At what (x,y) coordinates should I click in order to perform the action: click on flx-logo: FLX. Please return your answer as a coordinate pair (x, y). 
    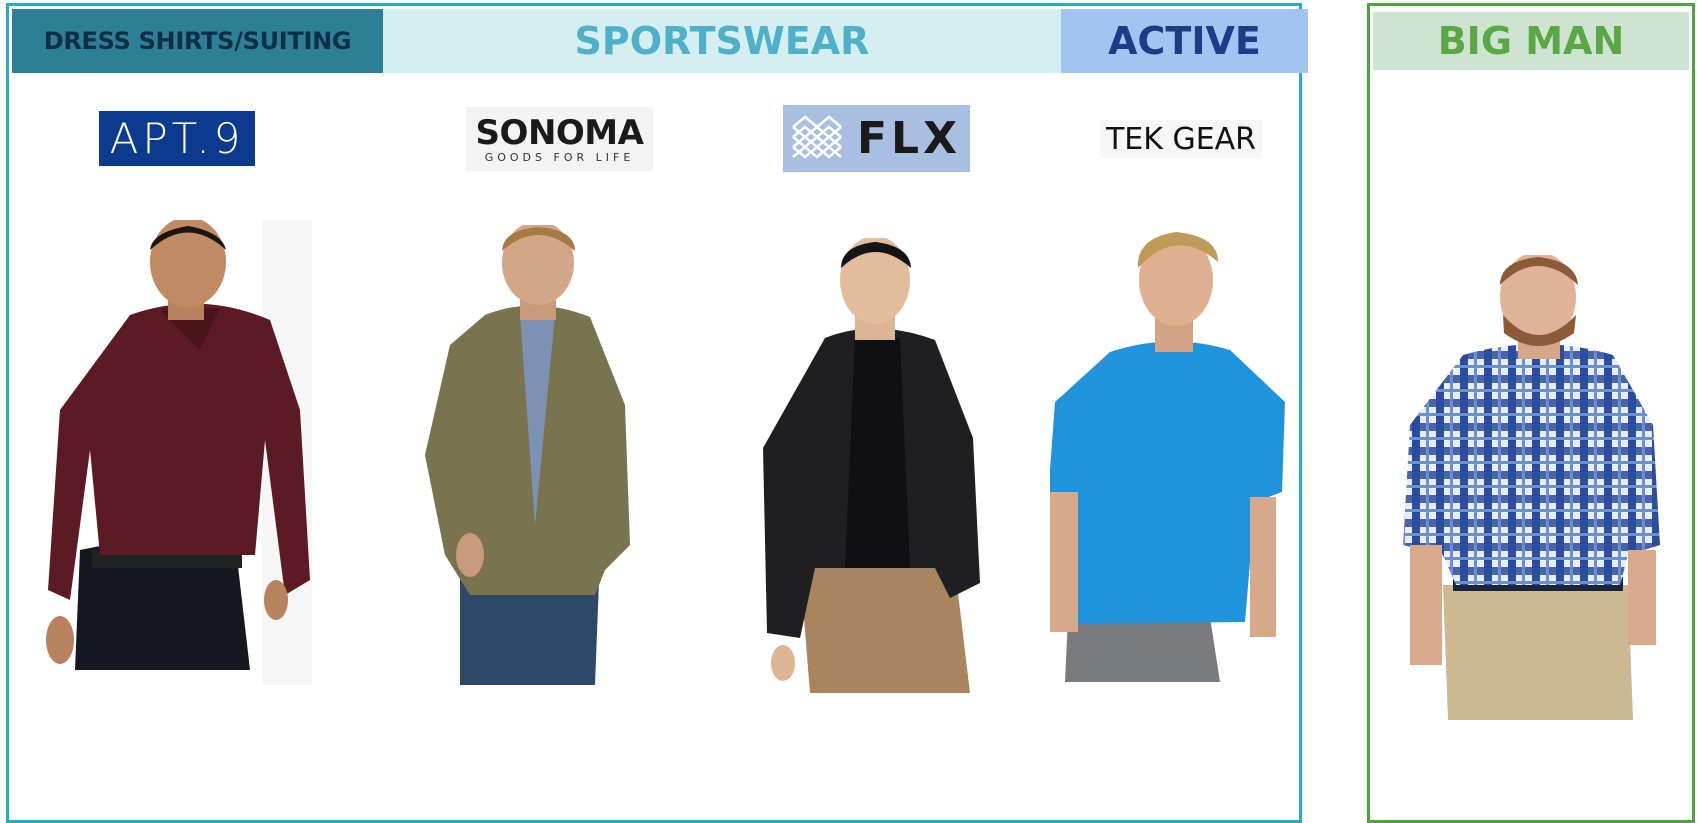
    Looking at the image, I should click on (876, 138).